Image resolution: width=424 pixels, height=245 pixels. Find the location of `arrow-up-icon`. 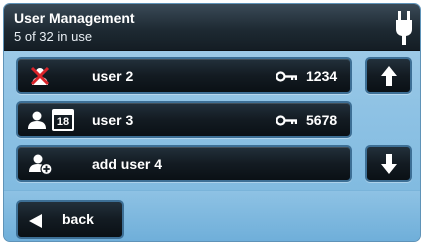

arrow-up-icon is located at coordinates (389, 76).